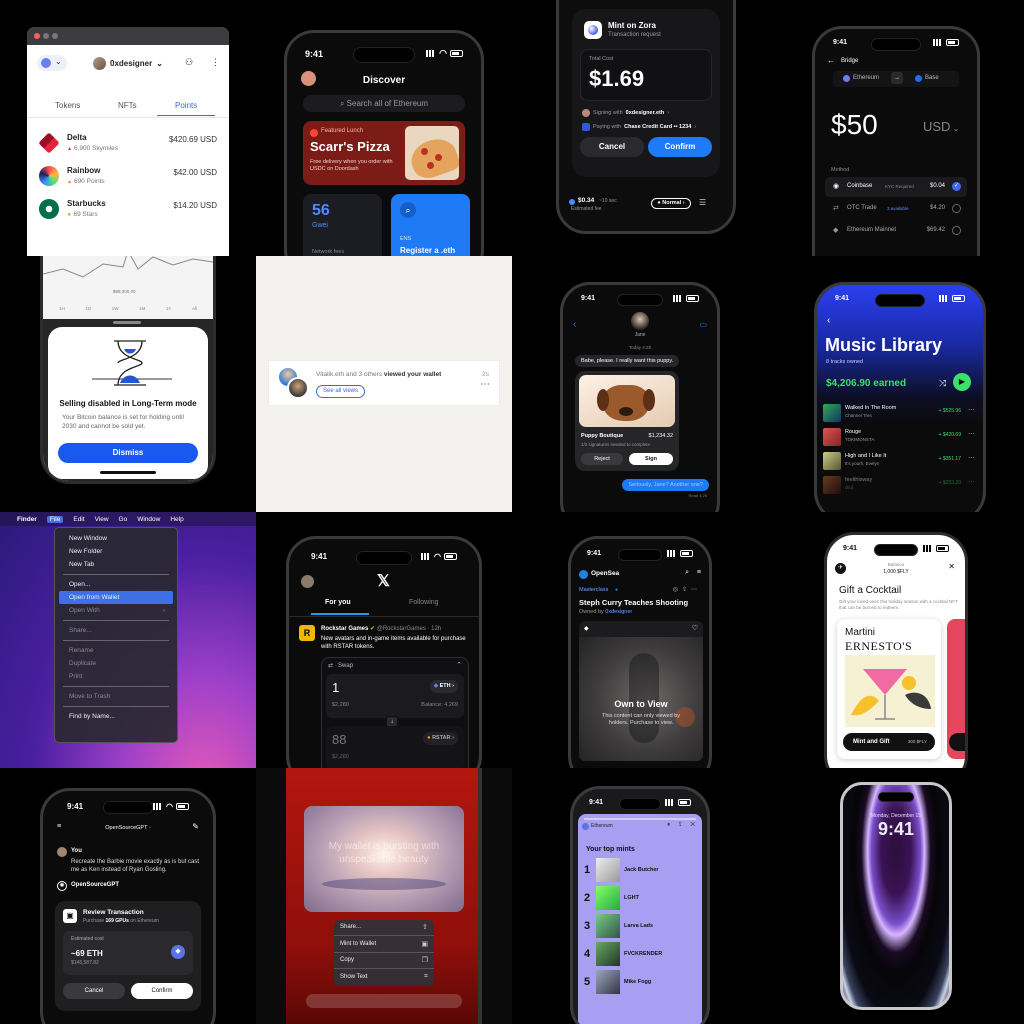  I want to click on method-option: ◉ Coinbase KYC Required $0.04 ✓, so click(896, 187).